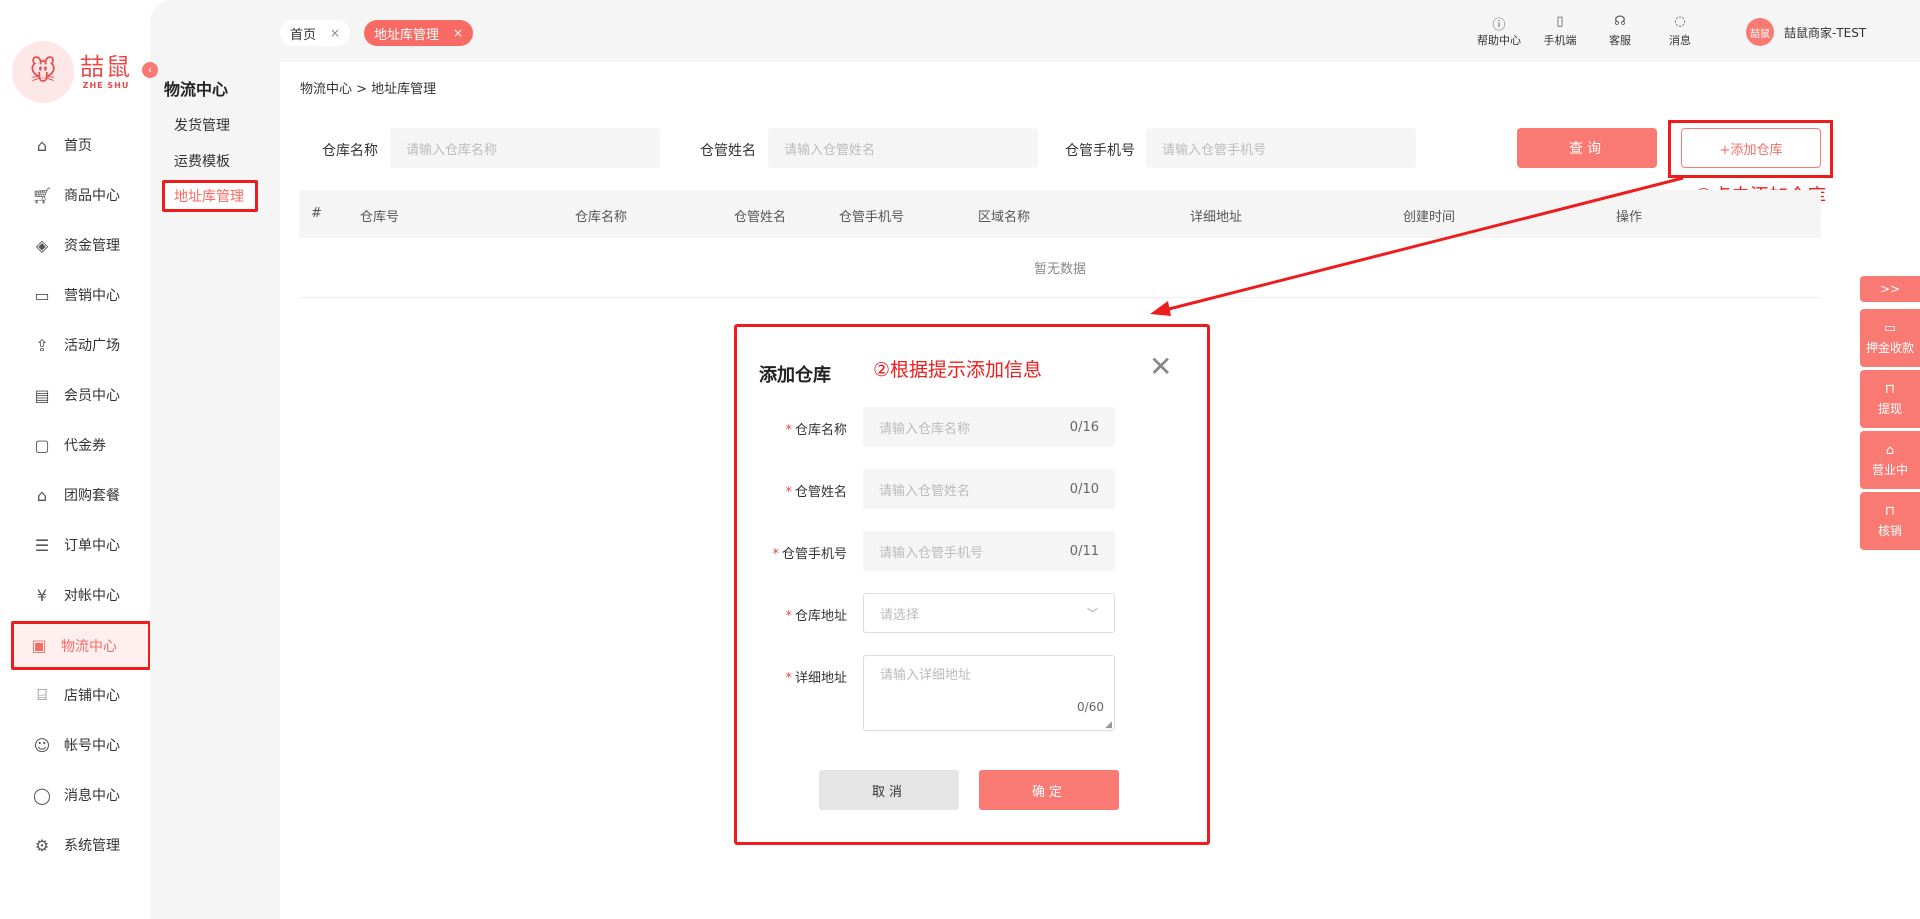 Image resolution: width=1920 pixels, height=919 pixels. I want to click on annotation-highlight-box, so click(1750, 149).